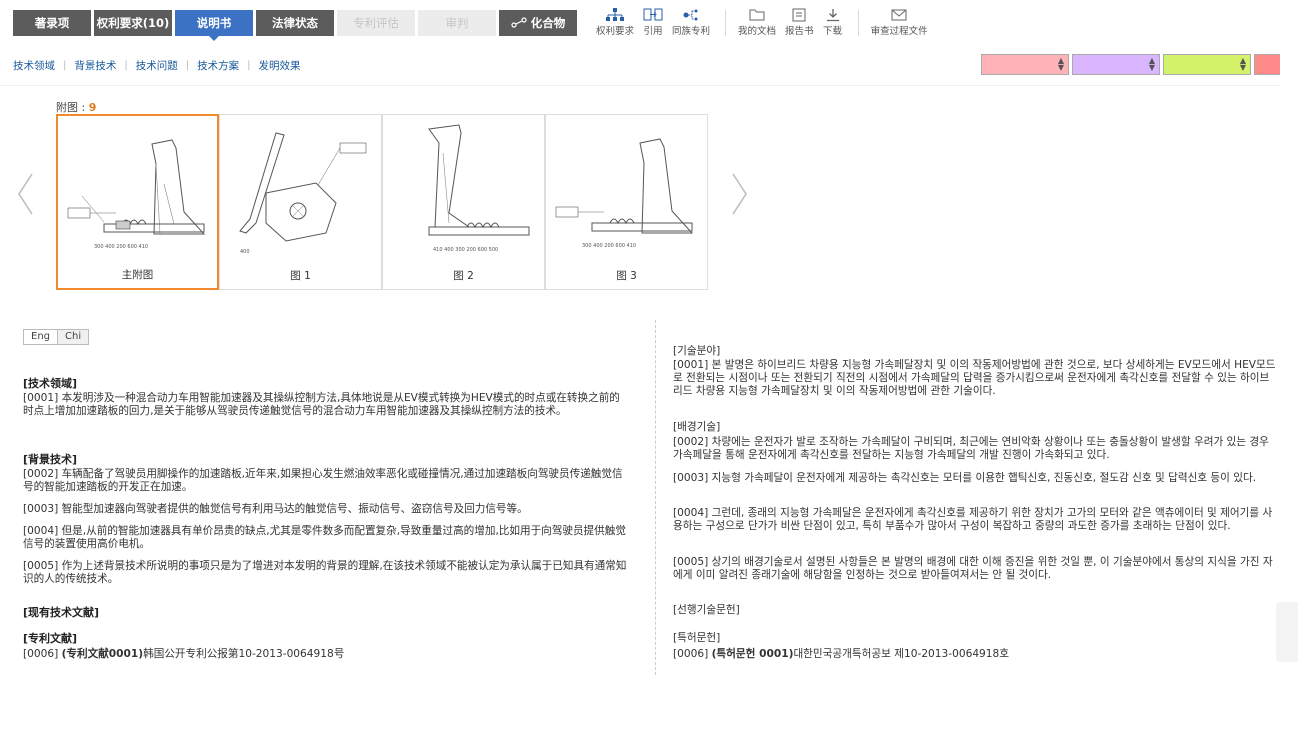 This screenshot has height=737, width=1298. Describe the element at coordinates (463, 276) in the screenshot. I see `figure-caption: 图 2` at that location.